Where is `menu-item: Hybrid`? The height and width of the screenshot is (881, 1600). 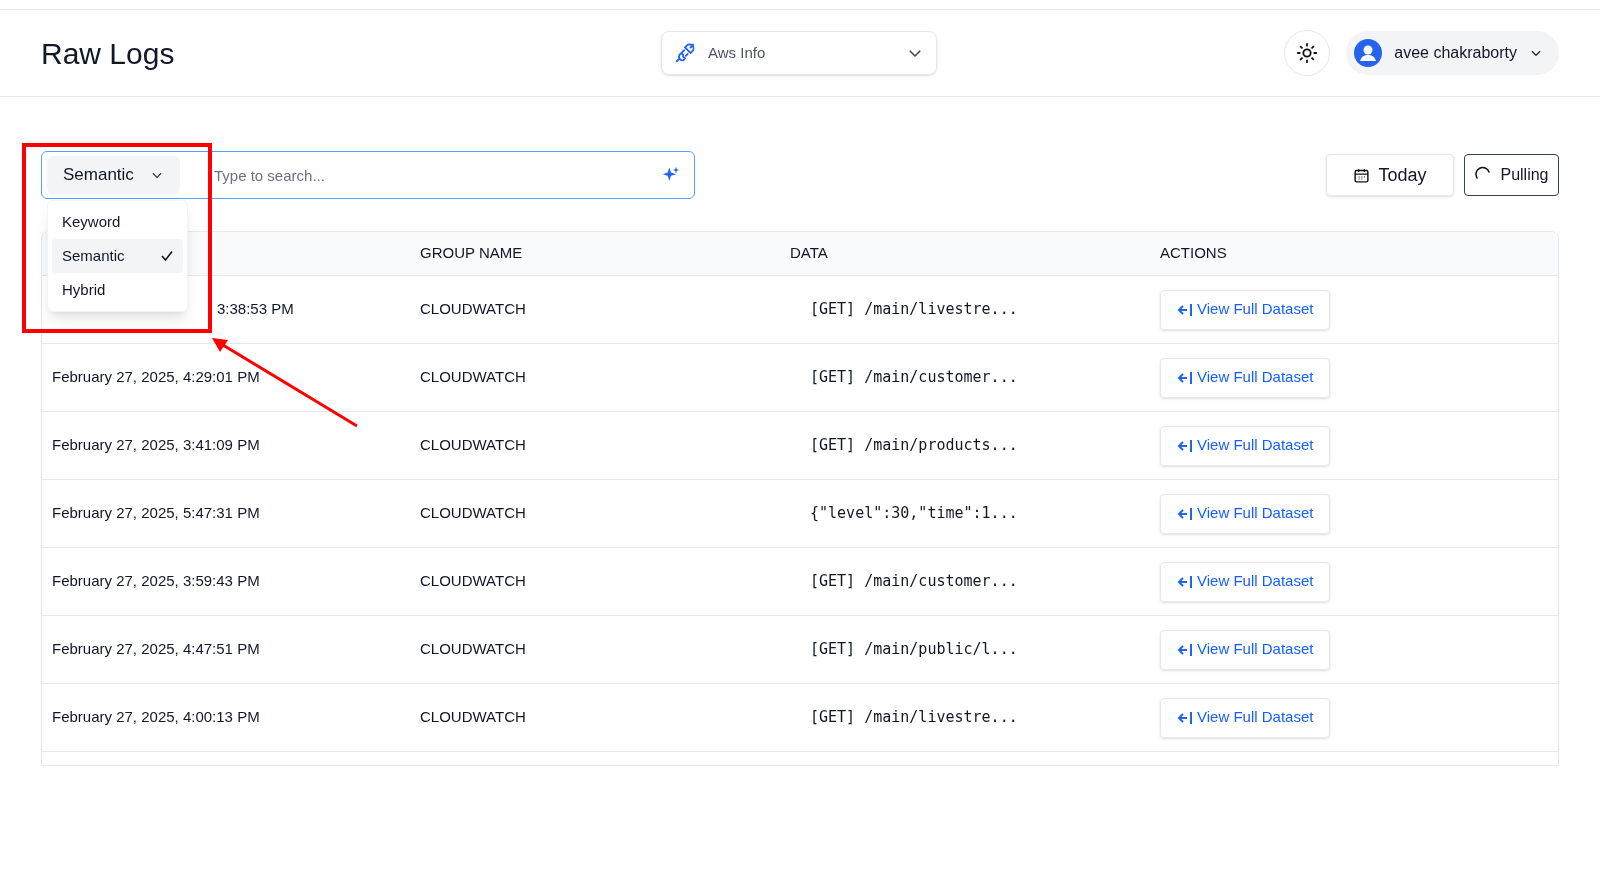 menu-item: Hybrid is located at coordinates (117, 290).